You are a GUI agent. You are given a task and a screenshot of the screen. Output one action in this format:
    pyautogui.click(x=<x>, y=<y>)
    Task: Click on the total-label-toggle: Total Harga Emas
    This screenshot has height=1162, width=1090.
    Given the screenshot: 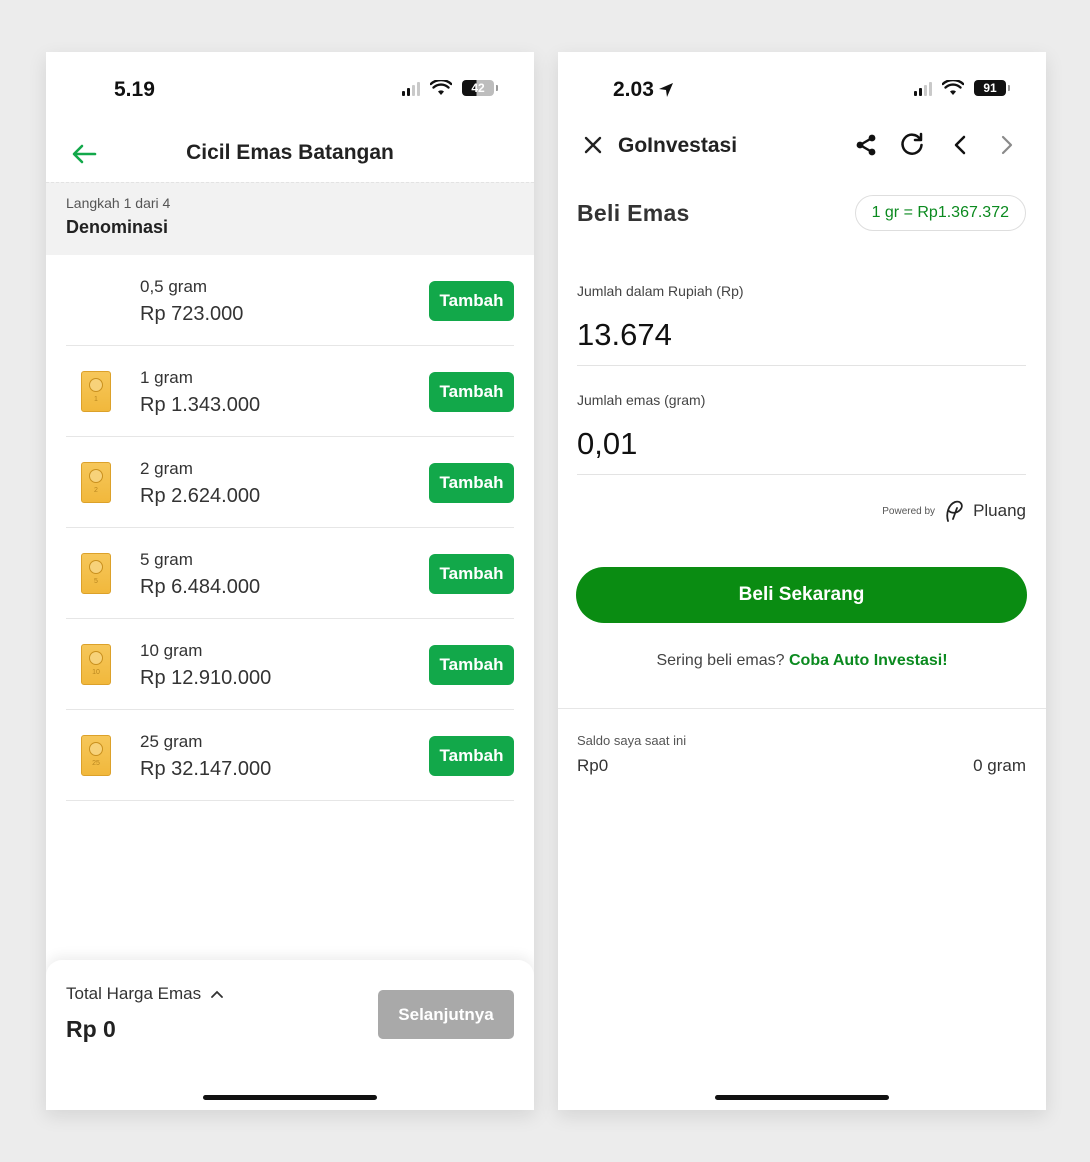 What is the action you would take?
    pyautogui.click(x=145, y=994)
    